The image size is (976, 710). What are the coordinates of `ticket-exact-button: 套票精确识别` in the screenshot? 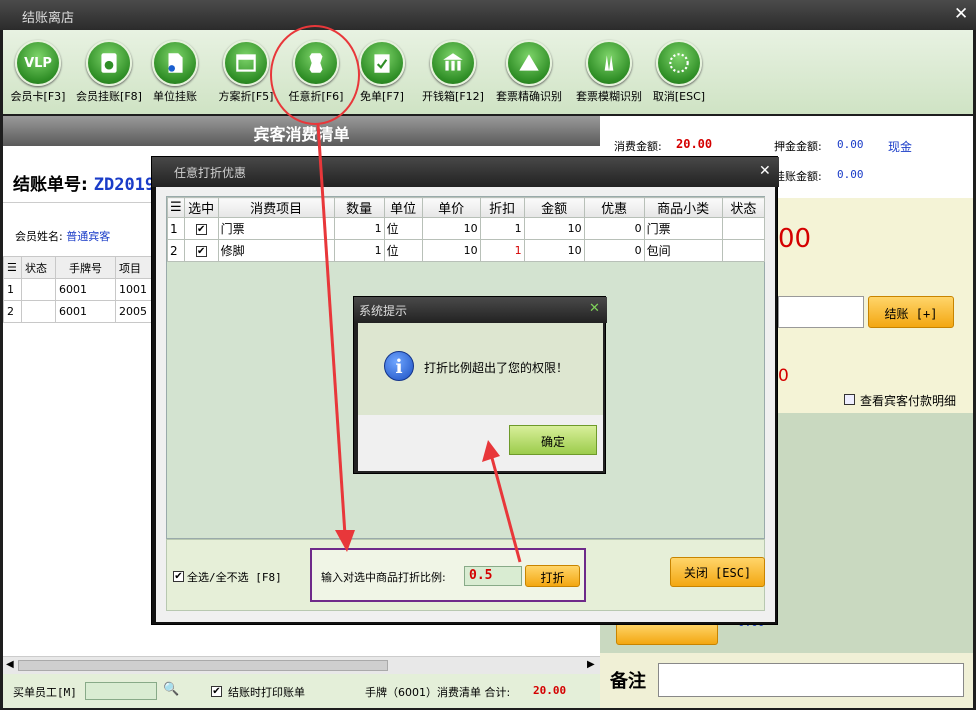 It's located at (529, 72).